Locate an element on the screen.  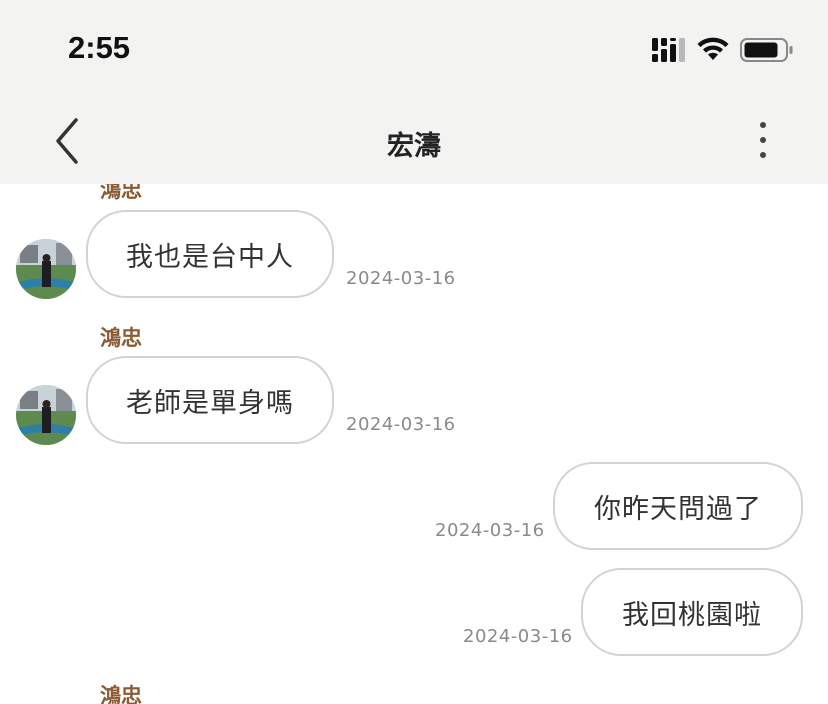
wifi-icon is located at coordinates (713, 48).